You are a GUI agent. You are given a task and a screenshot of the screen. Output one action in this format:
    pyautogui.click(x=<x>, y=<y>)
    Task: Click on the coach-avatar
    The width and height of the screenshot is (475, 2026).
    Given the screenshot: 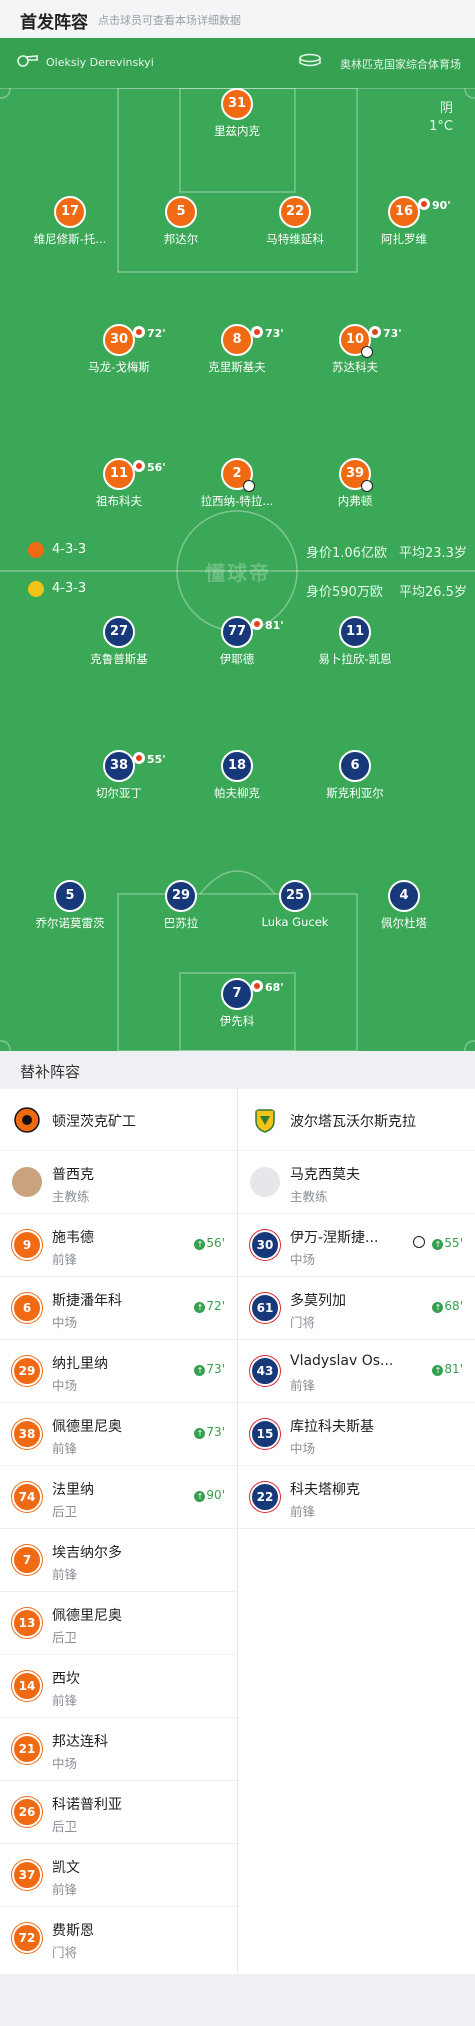 What is the action you would take?
    pyautogui.click(x=265, y=1182)
    